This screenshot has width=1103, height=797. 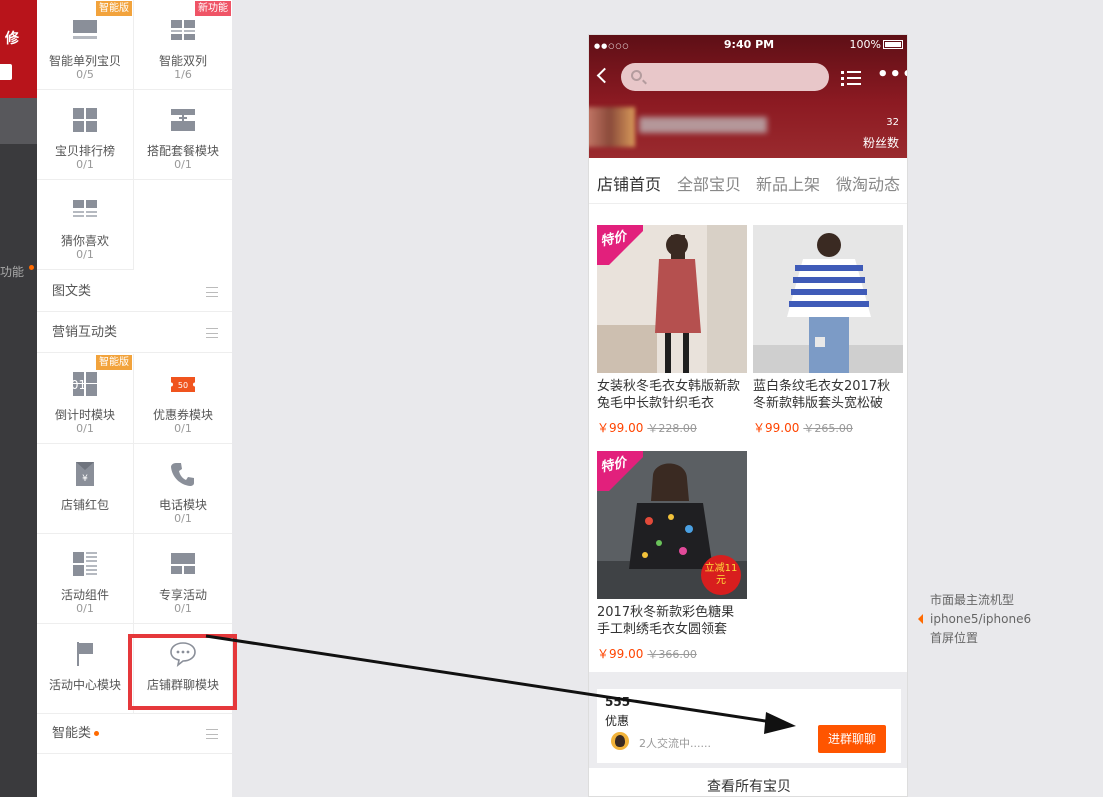 I want to click on module-guess-like: 猜你喜欢 0/1, so click(x=85, y=225).